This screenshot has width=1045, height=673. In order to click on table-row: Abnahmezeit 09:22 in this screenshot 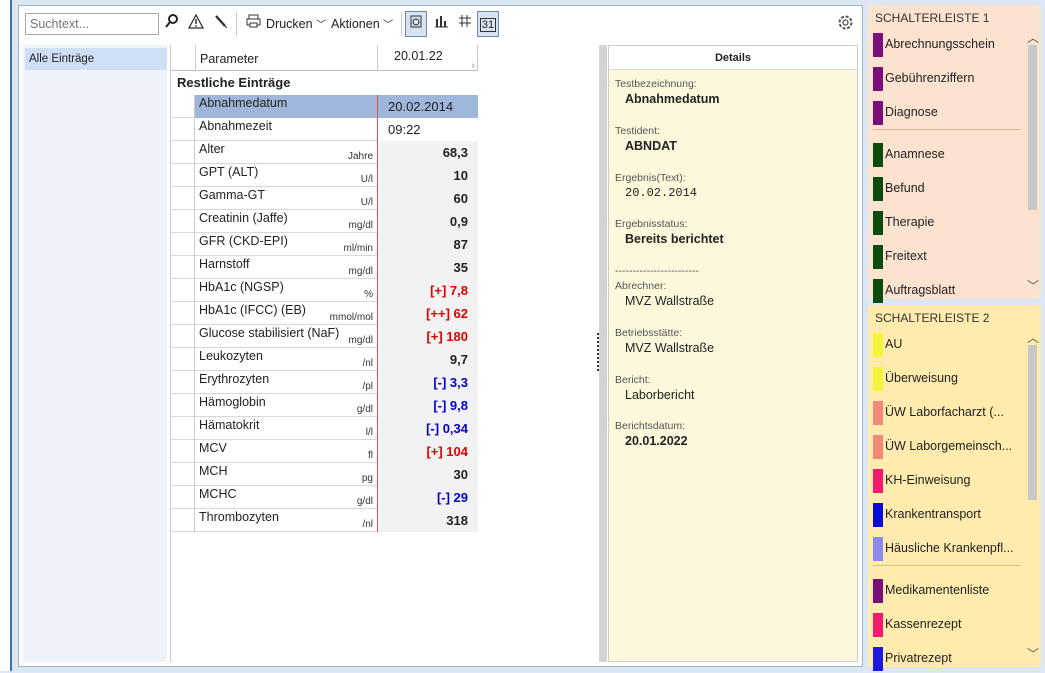, I will do `click(324, 129)`.